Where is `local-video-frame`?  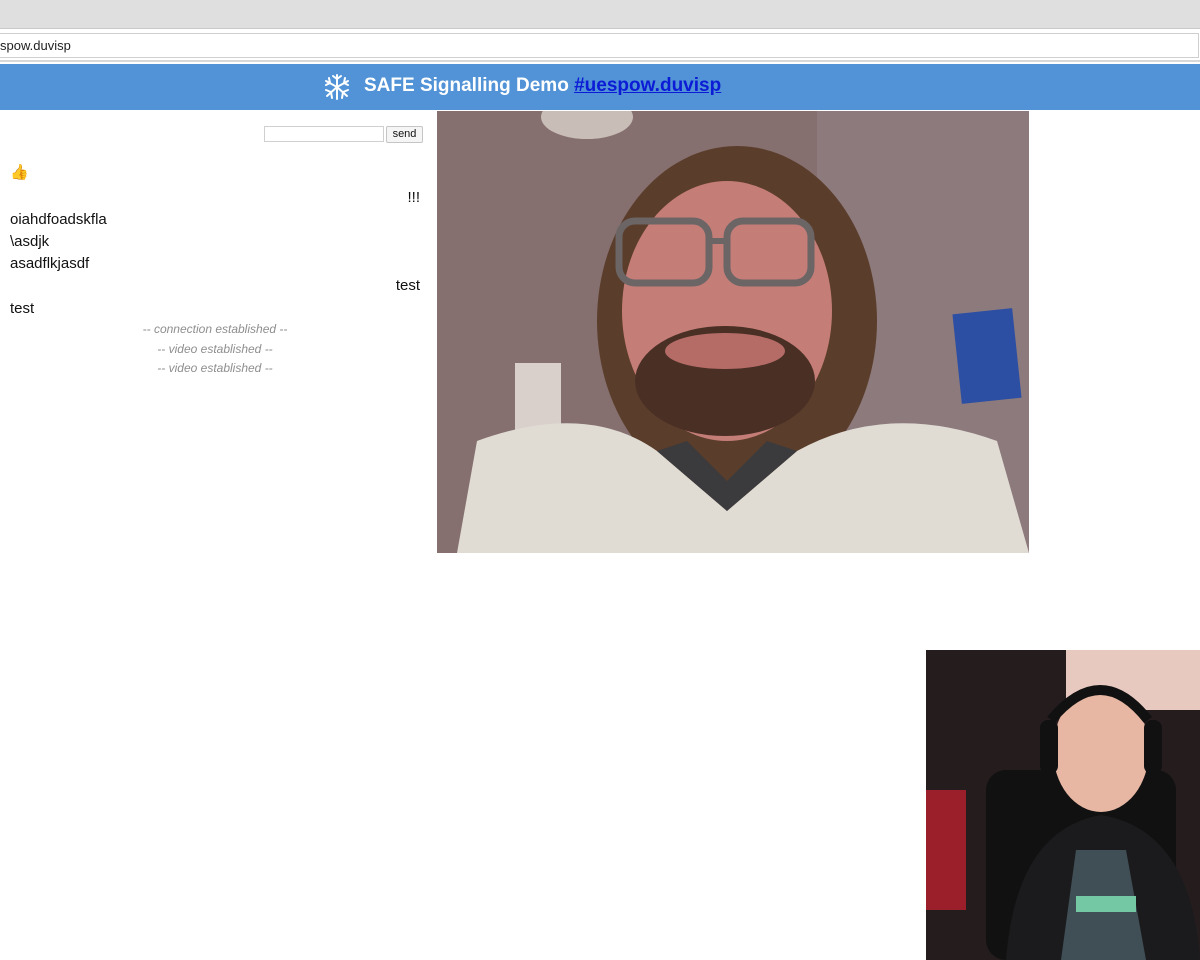
local-video-frame is located at coordinates (1063, 805).